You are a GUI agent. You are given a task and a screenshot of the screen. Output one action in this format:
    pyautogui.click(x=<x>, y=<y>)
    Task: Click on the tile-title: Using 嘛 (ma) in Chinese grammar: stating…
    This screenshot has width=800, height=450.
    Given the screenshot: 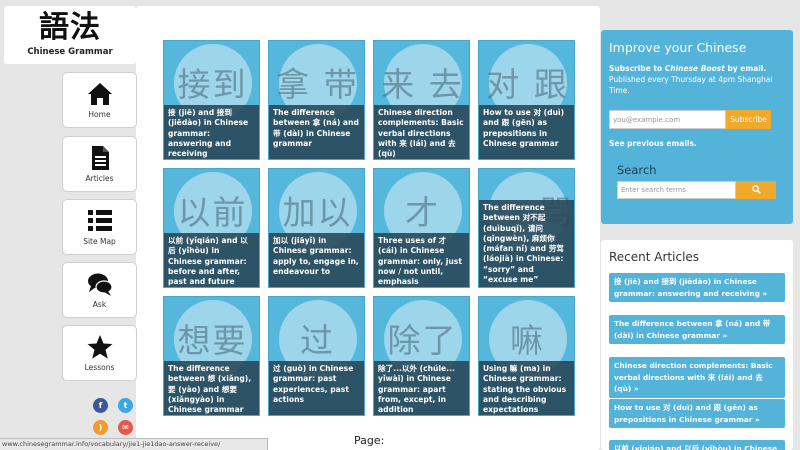 What is the action you would take?
    pyautogui.click(x=526, y=388)
    